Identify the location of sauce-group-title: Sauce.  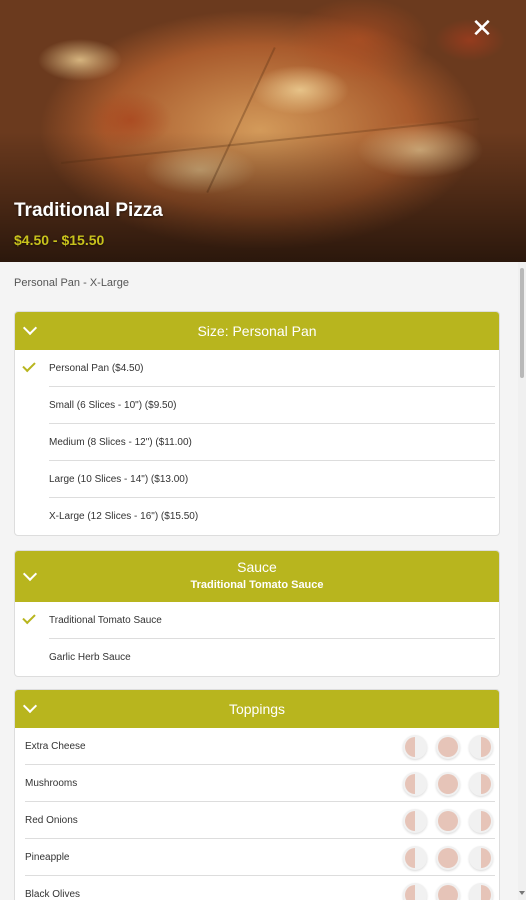
(257, 567).